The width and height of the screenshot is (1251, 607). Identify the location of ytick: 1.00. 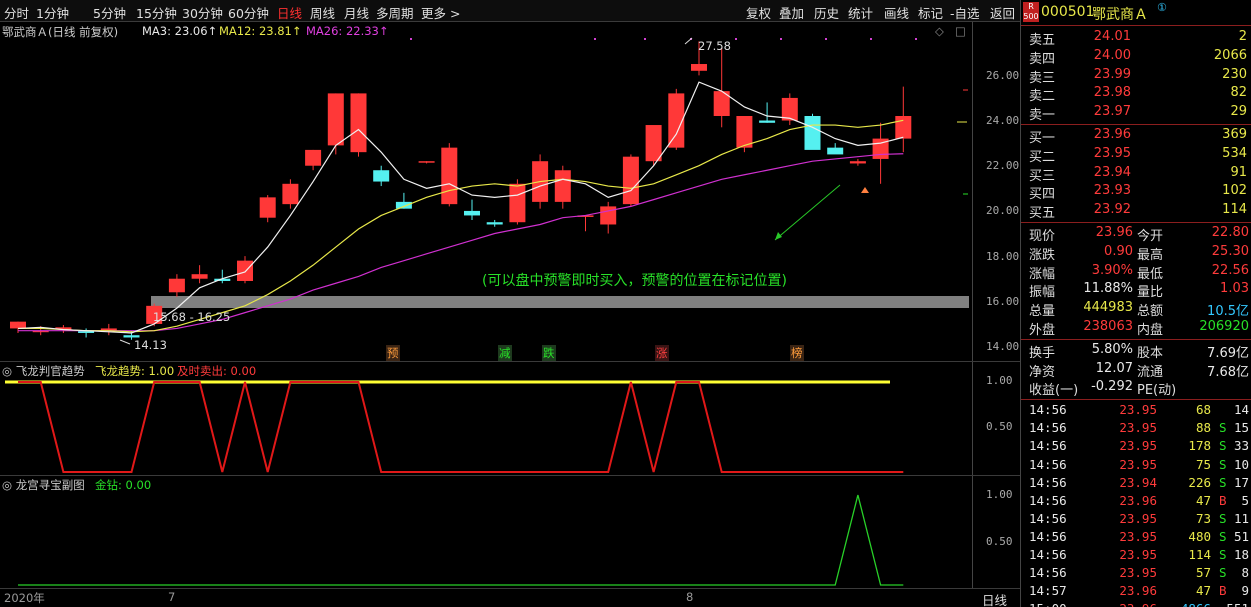
(999, 380).